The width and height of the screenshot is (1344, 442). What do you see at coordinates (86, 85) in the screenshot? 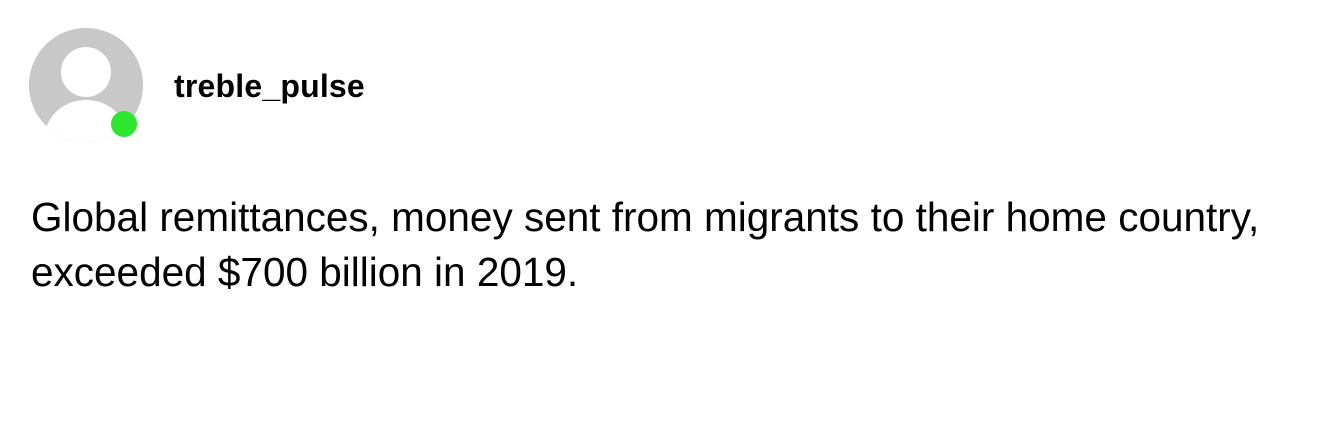
I see `author-avatar` at bounding box center [86, 85].